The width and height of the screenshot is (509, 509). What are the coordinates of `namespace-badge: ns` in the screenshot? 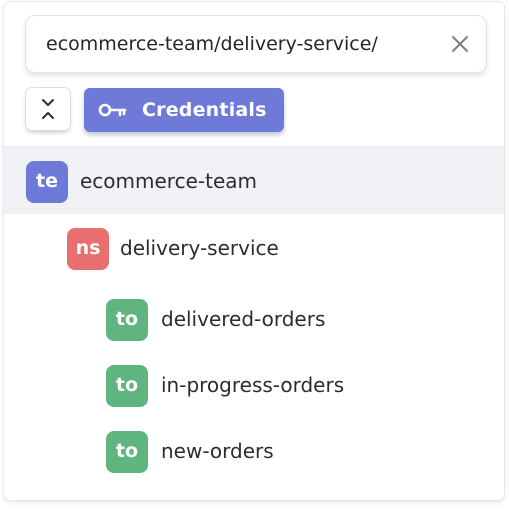 It's located at (88, 249).